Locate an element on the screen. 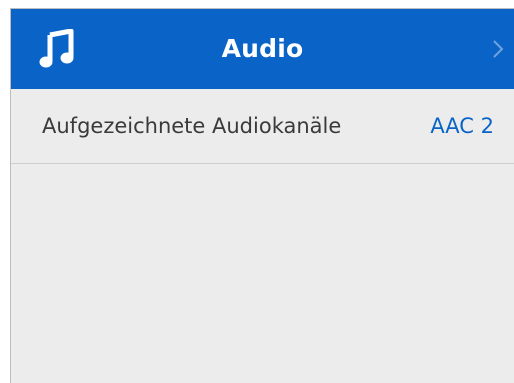 Image resolution: width=514 pixels, height=383 pixels. chevron-right-icon is located at coordinates (498, 49).